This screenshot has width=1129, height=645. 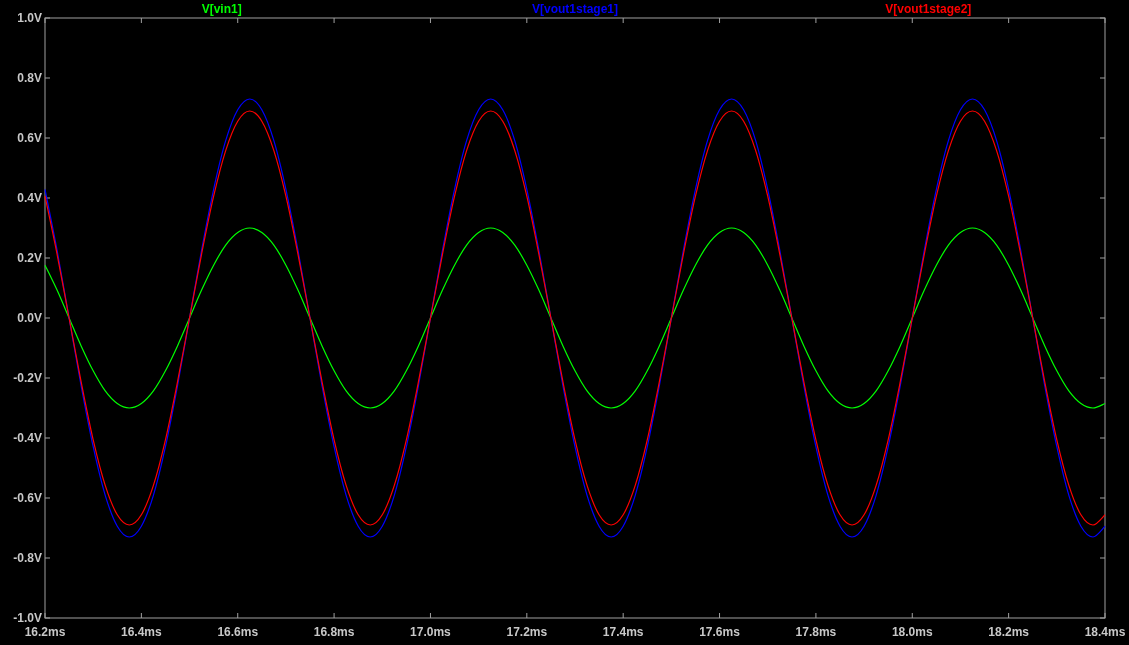 What do you see at coordinates (575, 9) in the screenshot?
I see `trace-label: V[vout1stage1]` at bounding box center [575, 9].